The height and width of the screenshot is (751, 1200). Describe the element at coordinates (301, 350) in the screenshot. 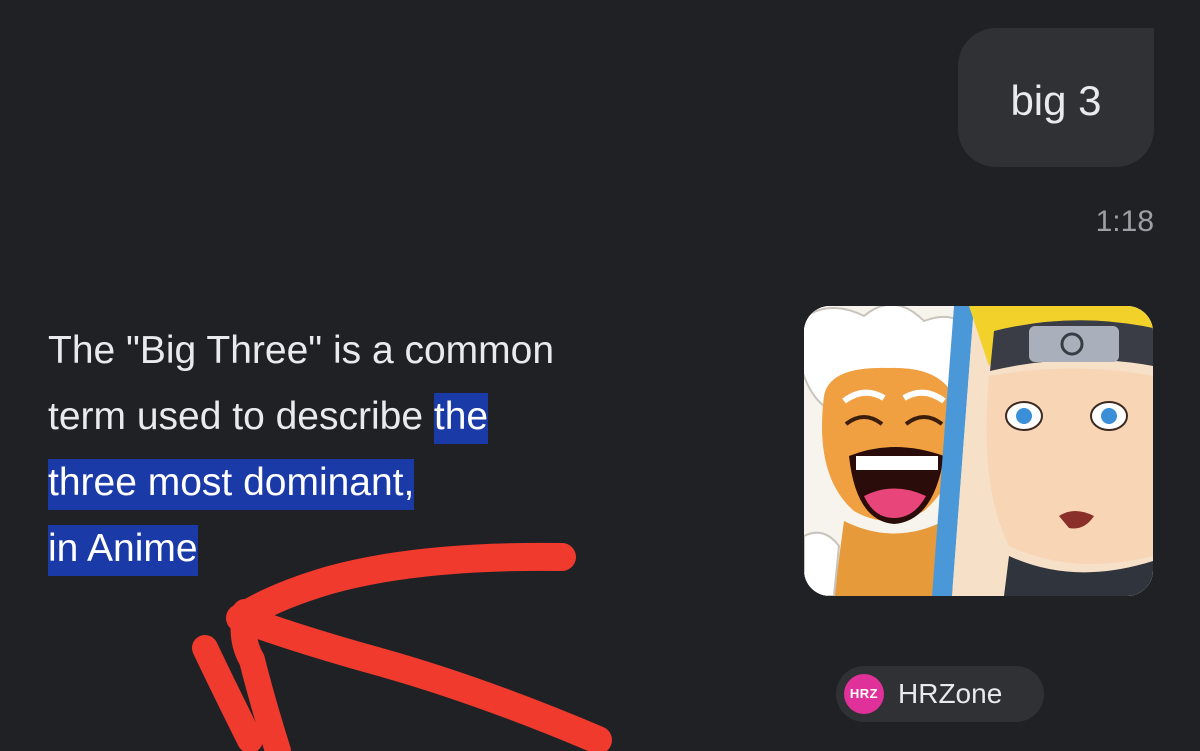

I see `answer-text-1: The "Big Three" is a common` at that location.